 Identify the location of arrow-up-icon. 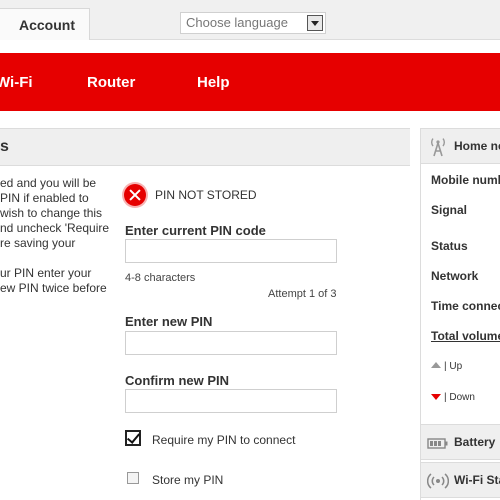
(436, 365).